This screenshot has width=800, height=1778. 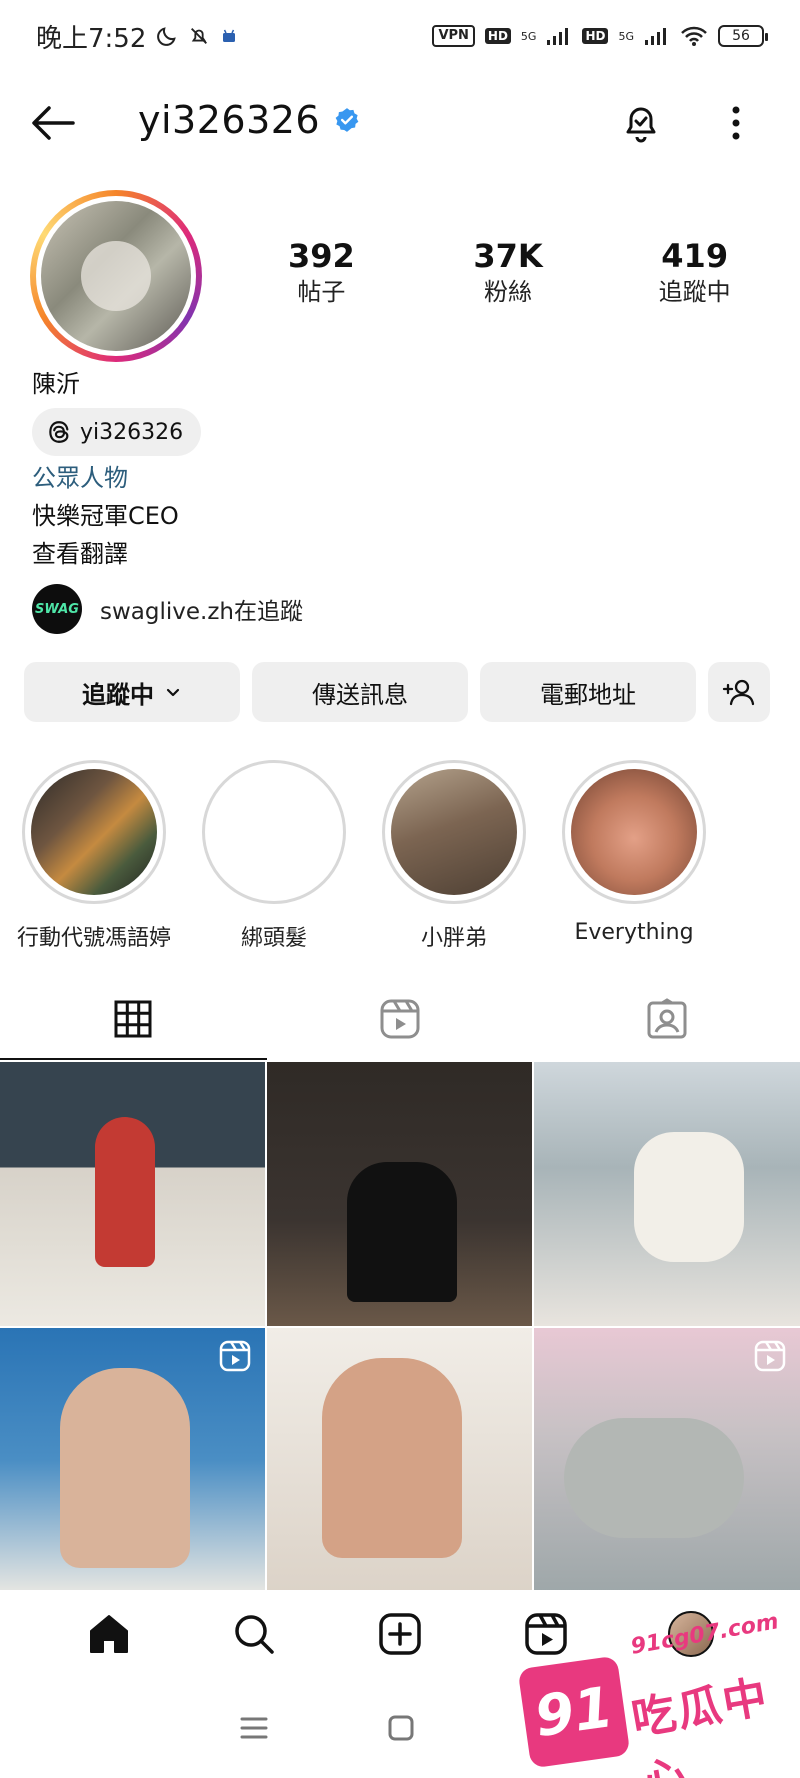 What do you see at coordinates (199, 36) in the screenshot?
I see `bell-off-icon` at bounding box center [199, 36].